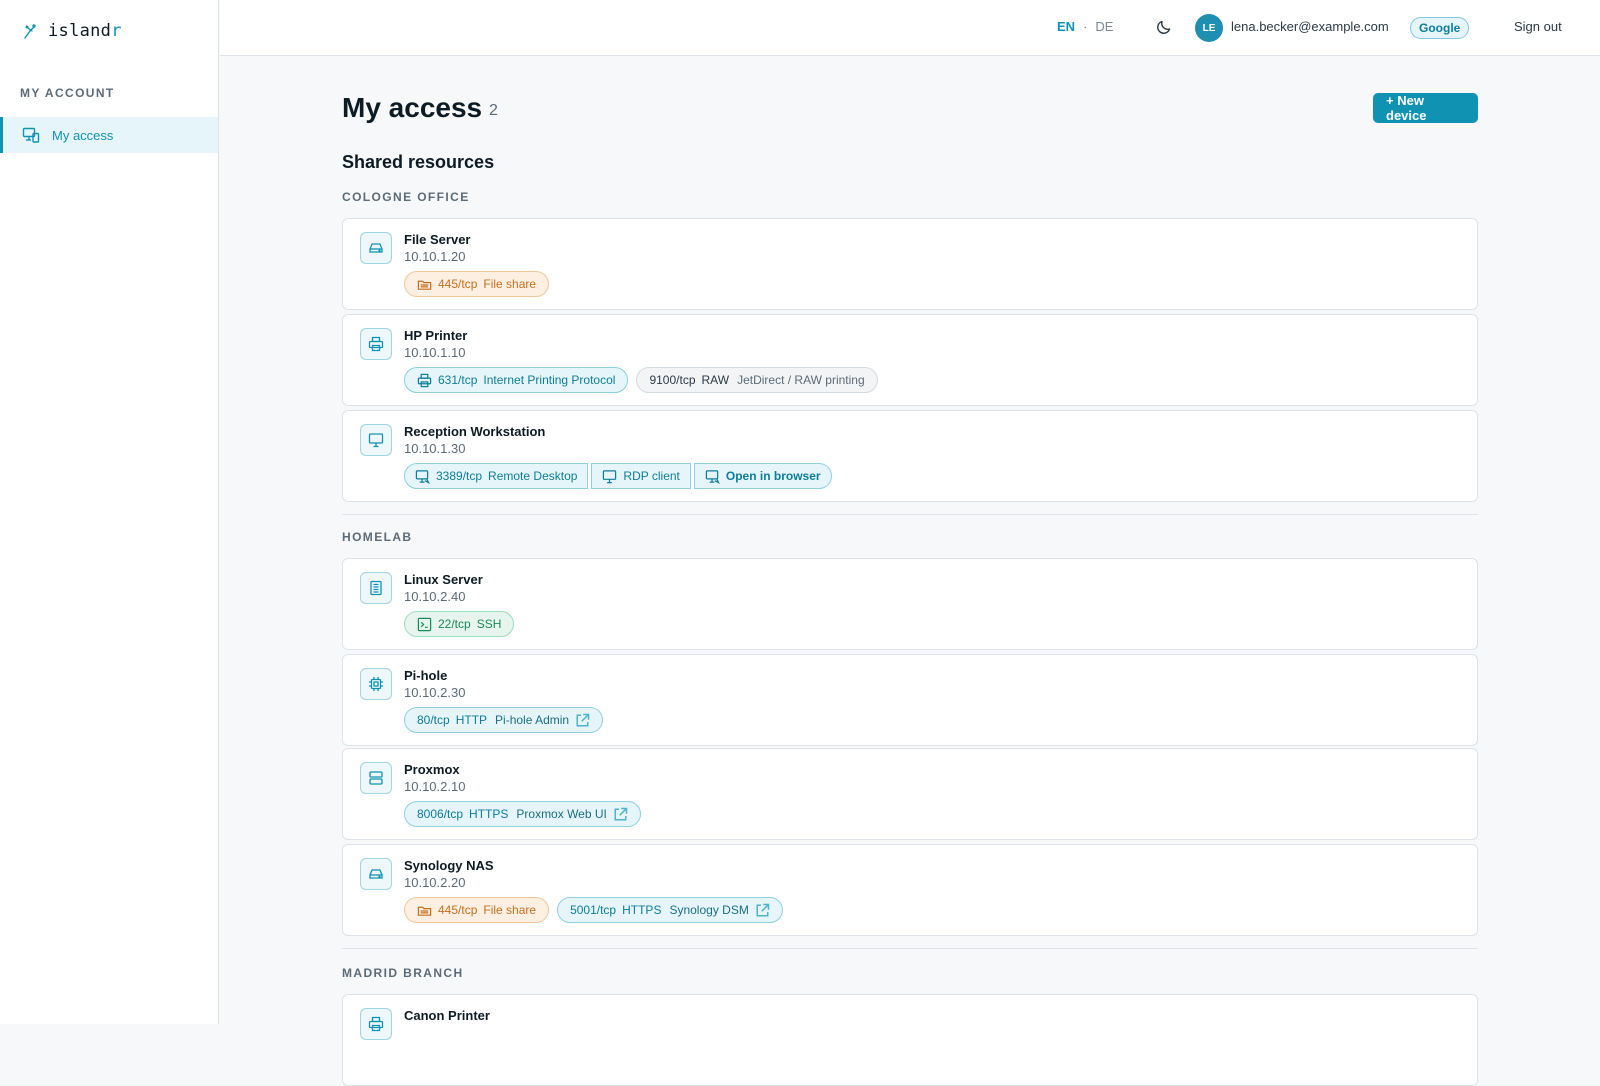 The image size is (1600, 1086). What do you see at coordinates (489, 624) in the screenshot?
I see `service-label: SSH` at bounding box center [489, 624].